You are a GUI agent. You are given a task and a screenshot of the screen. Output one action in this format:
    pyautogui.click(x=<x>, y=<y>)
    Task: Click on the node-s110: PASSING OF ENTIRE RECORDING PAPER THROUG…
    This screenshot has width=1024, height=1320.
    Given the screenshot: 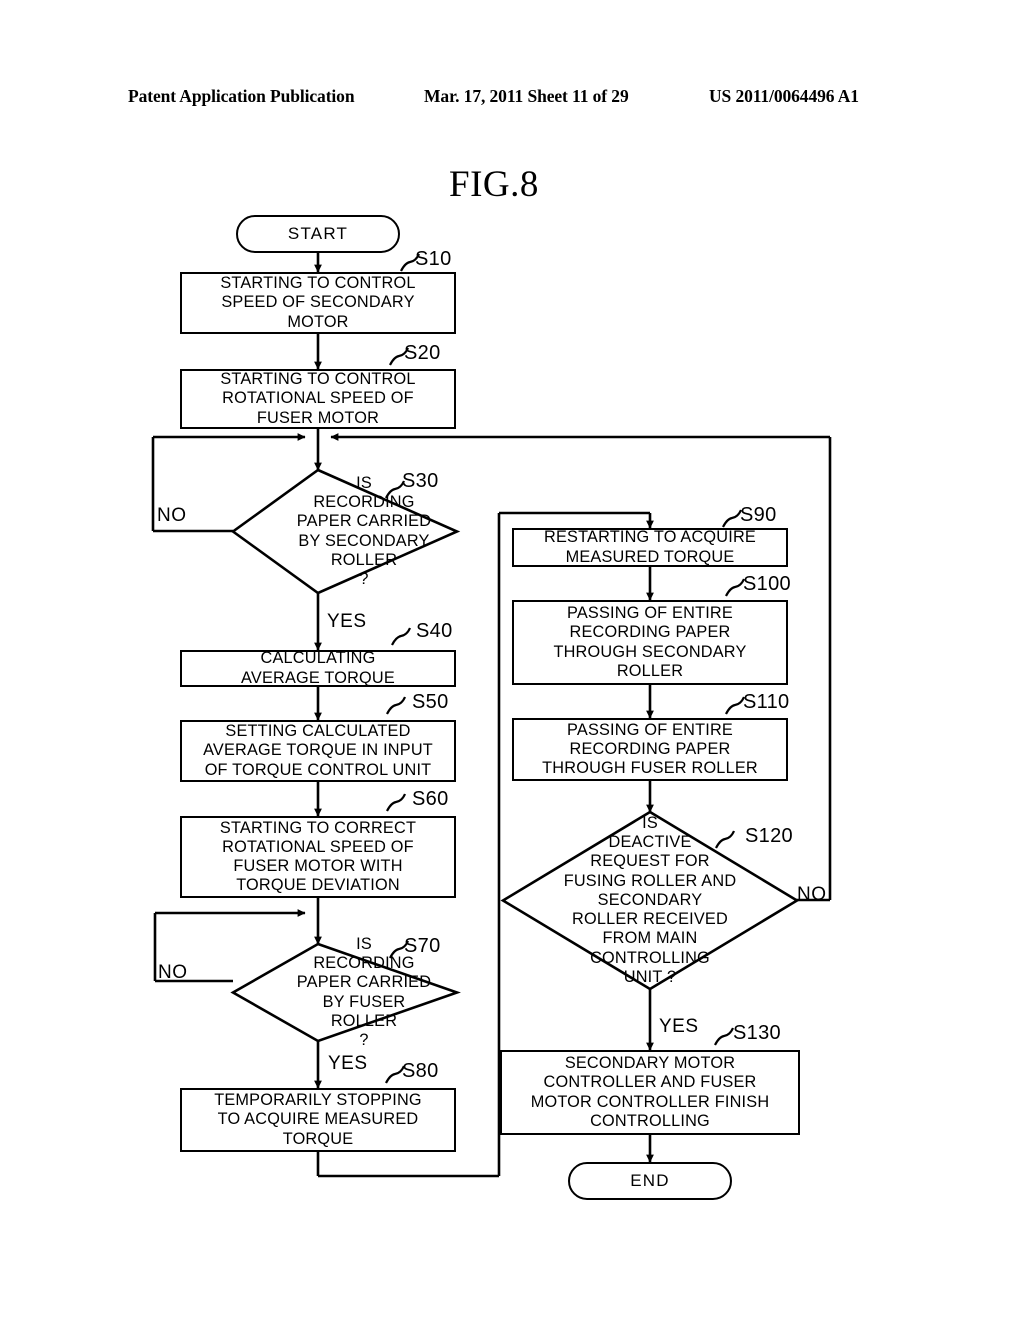 What is the action you would take?
    pyautogui.click(x=650, y=749)
    